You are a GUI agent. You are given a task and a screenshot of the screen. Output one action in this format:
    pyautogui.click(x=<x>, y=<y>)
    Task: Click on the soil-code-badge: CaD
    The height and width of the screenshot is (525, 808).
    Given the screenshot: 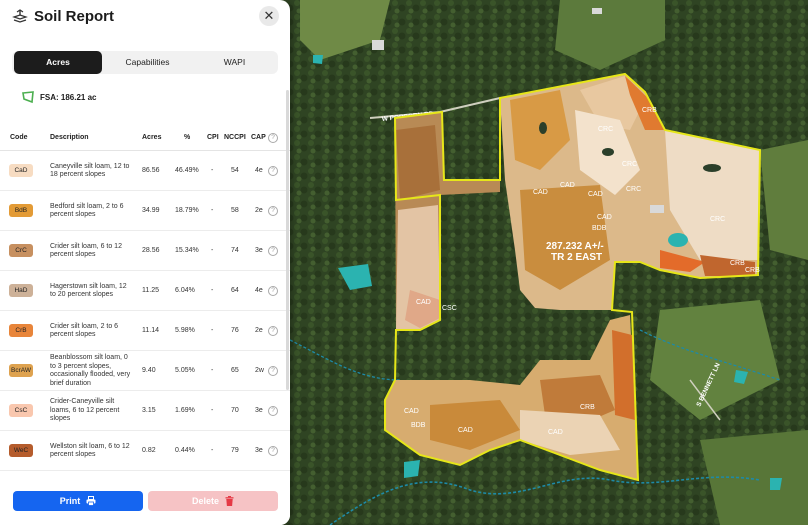 What is the action you would take?
    pyautogui.click(x=21, y=170)
    